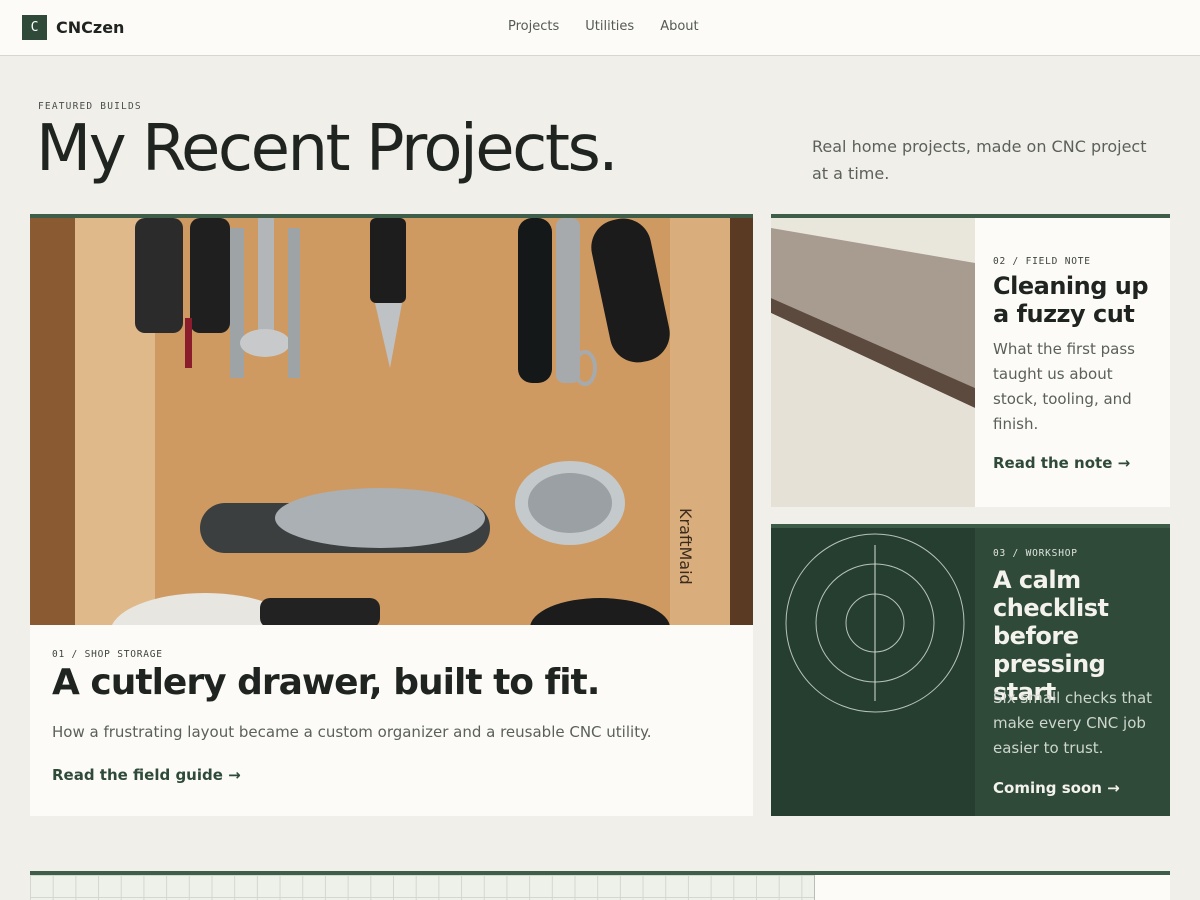 This screenshot has width=1200, height=900. Describe the element at coordinates (609, 26) in the screenshot. I see `nav-link-utilities: Utilities` at that location.